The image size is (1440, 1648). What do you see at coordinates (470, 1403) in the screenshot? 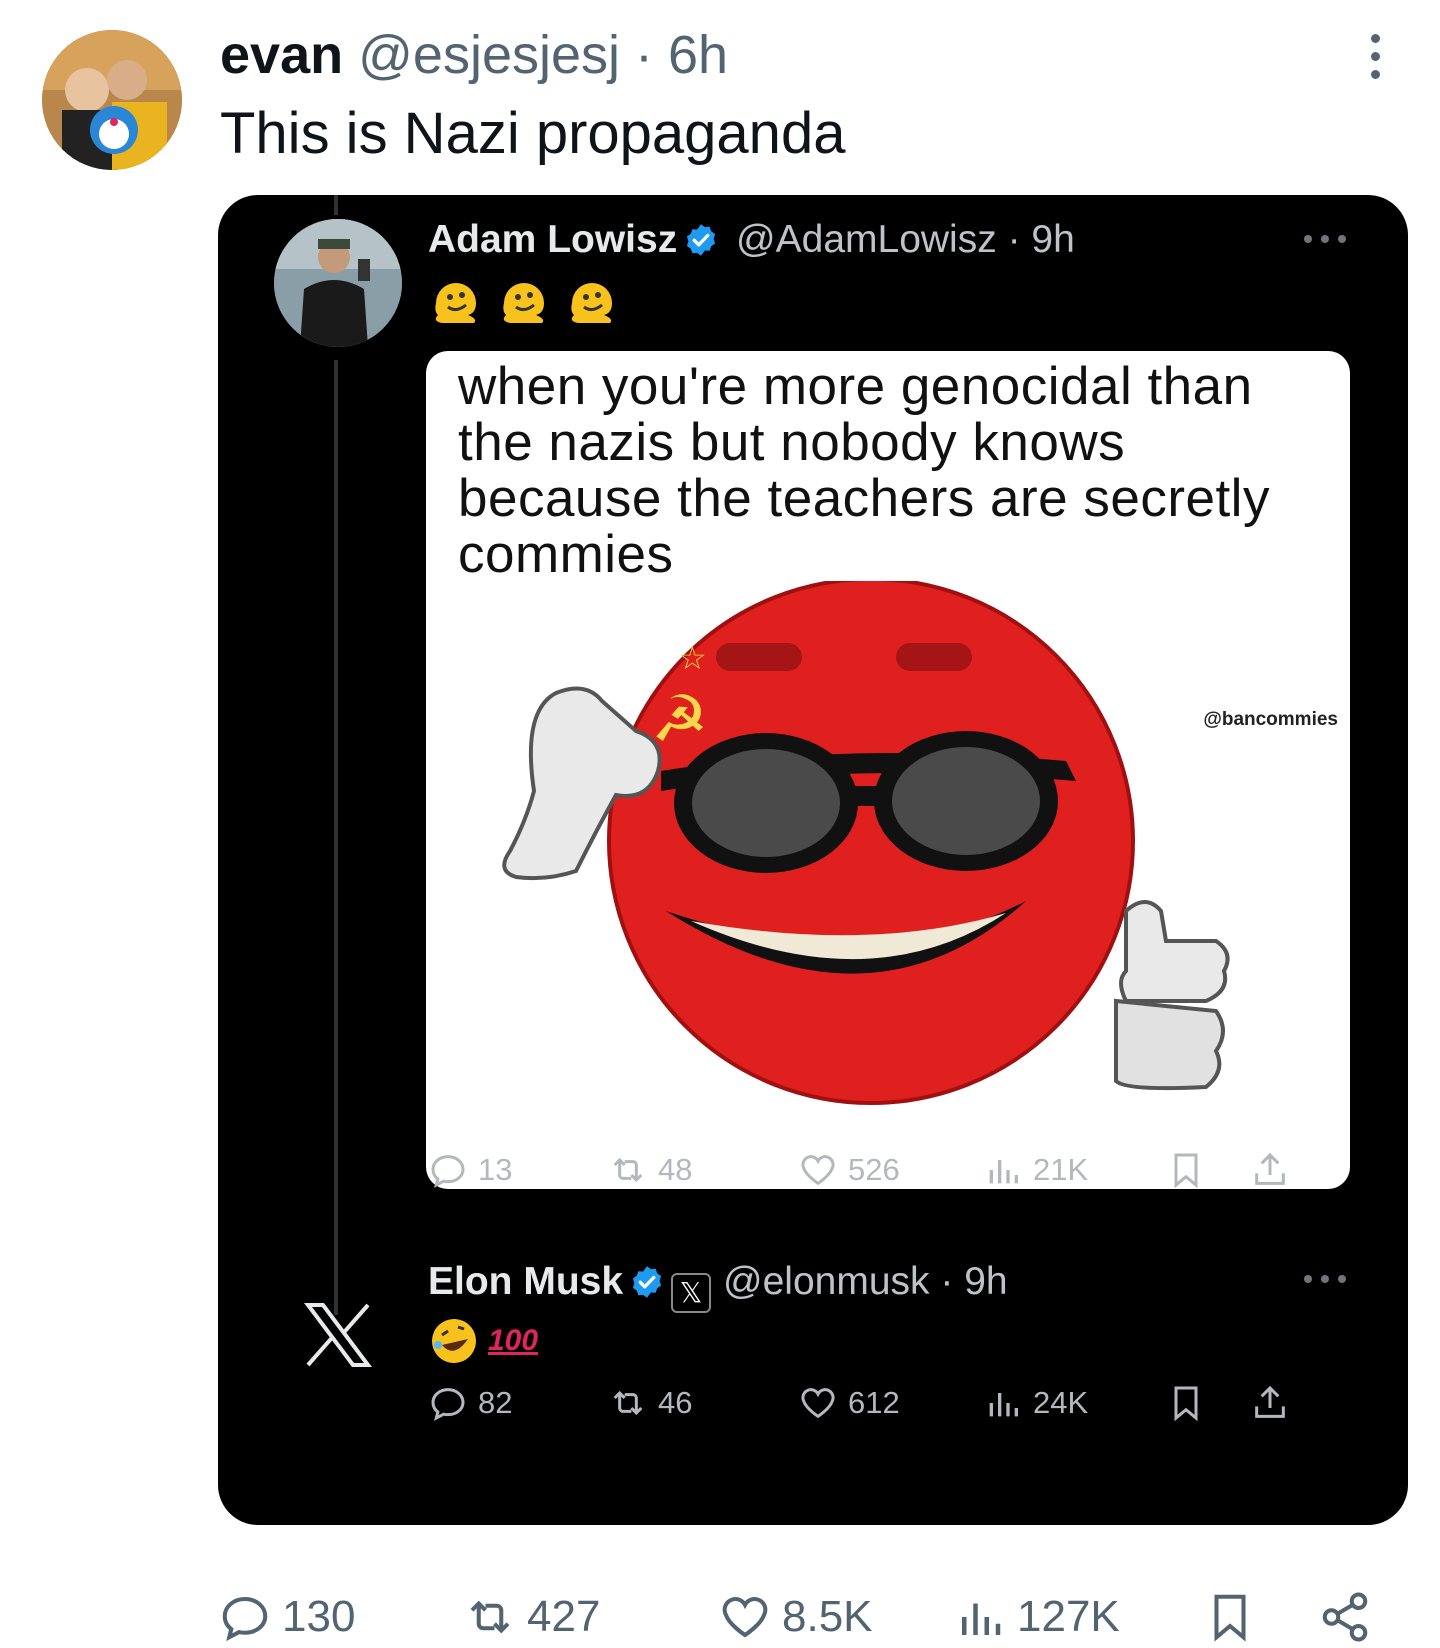
I see `reply-button: 82` at bounding box center [470, 1403].